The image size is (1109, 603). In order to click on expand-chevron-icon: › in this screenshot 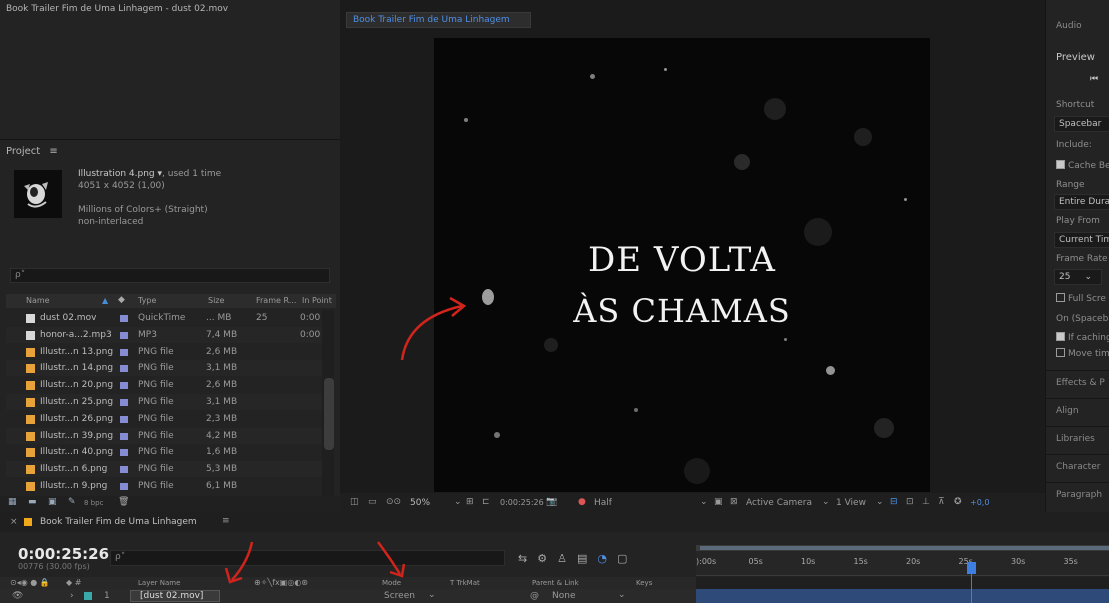, I will do `click(72, 596)`.